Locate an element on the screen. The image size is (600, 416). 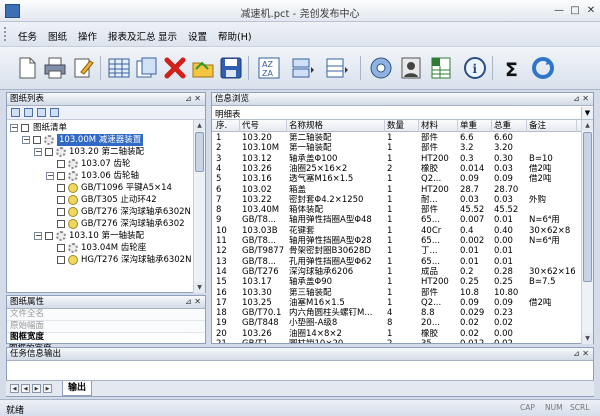
minimize-icon: — is located at coordinates (559, 10).